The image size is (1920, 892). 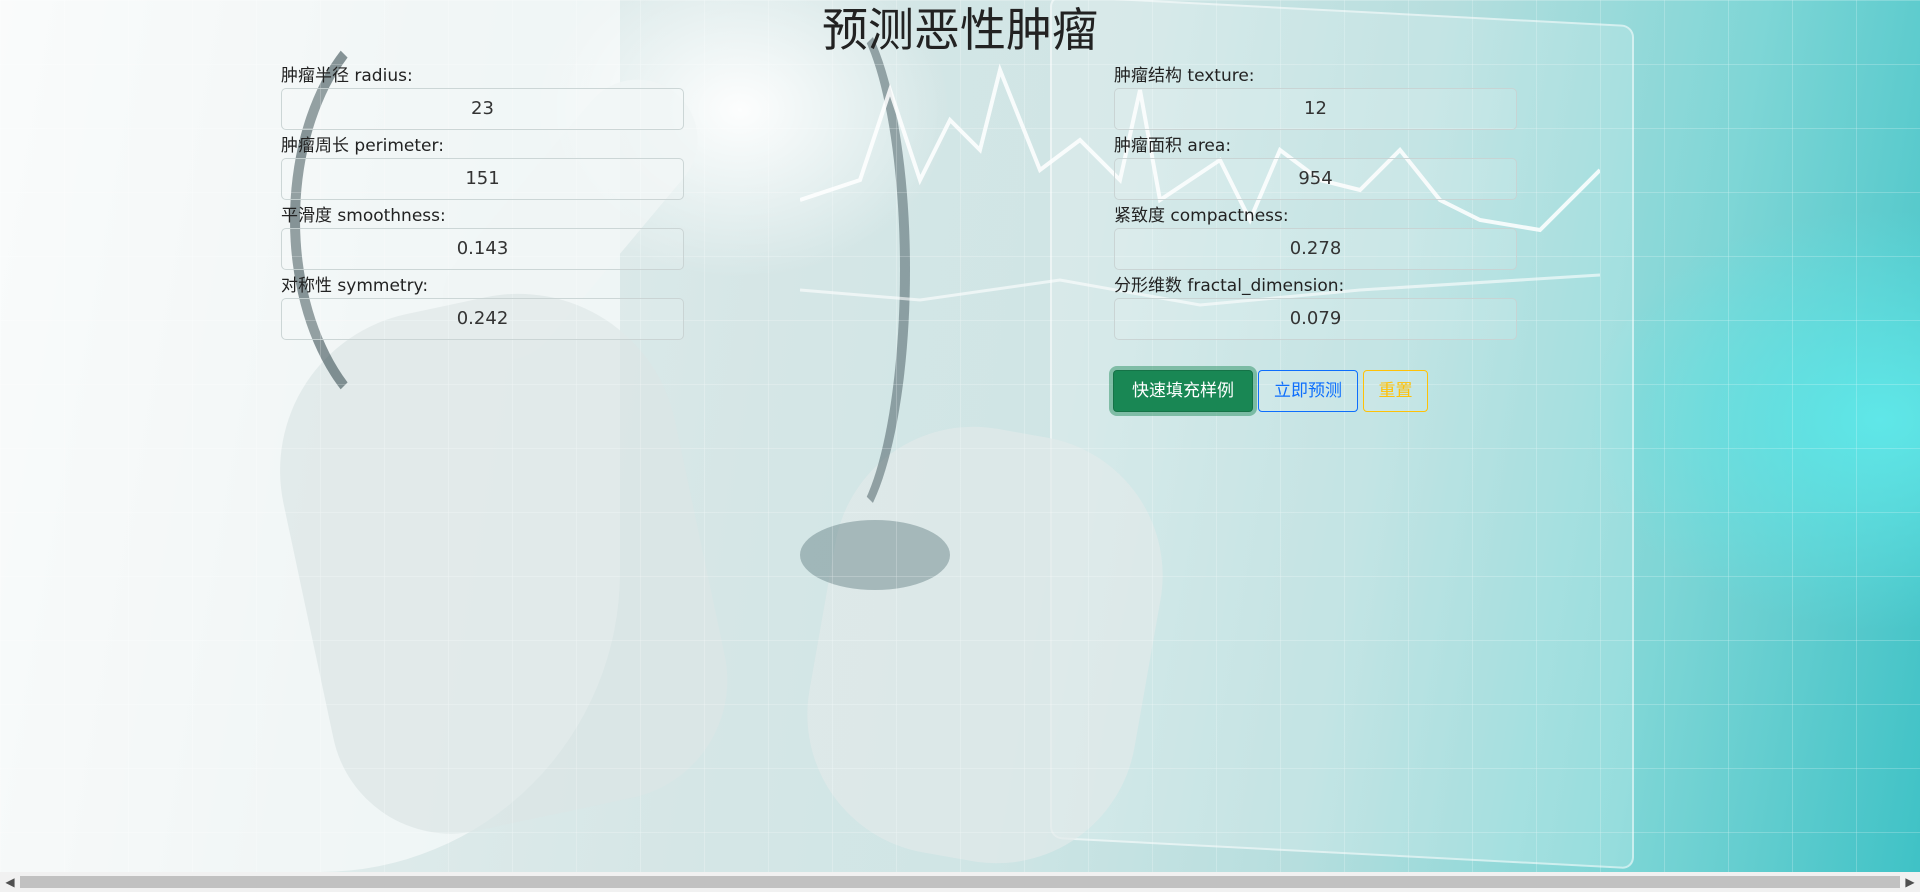 I want to click on scroll-right-arrow-icon: ▶, so click(x=1910, y=882).